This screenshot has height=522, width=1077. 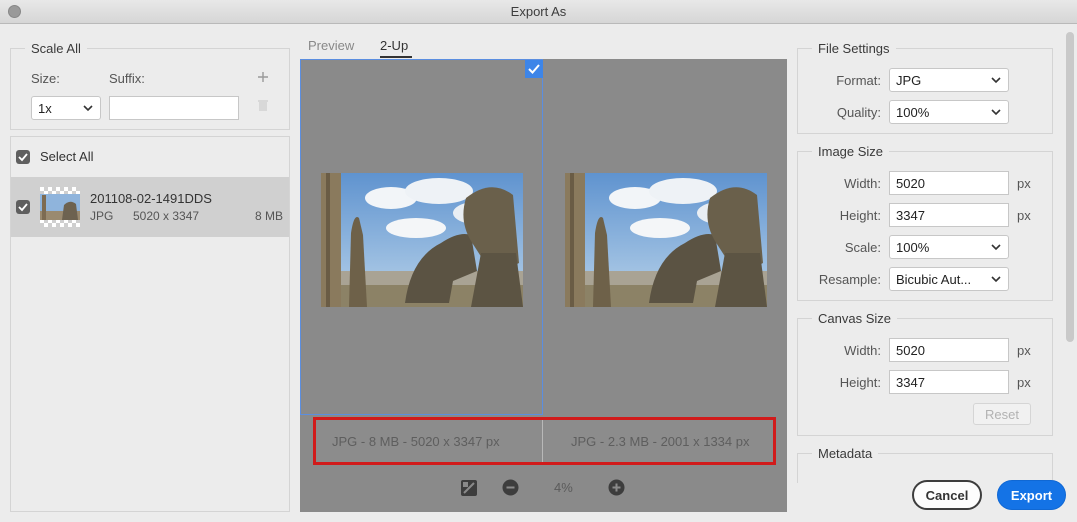 I want to click on active-tab-underline, so click(x=396, y=57).